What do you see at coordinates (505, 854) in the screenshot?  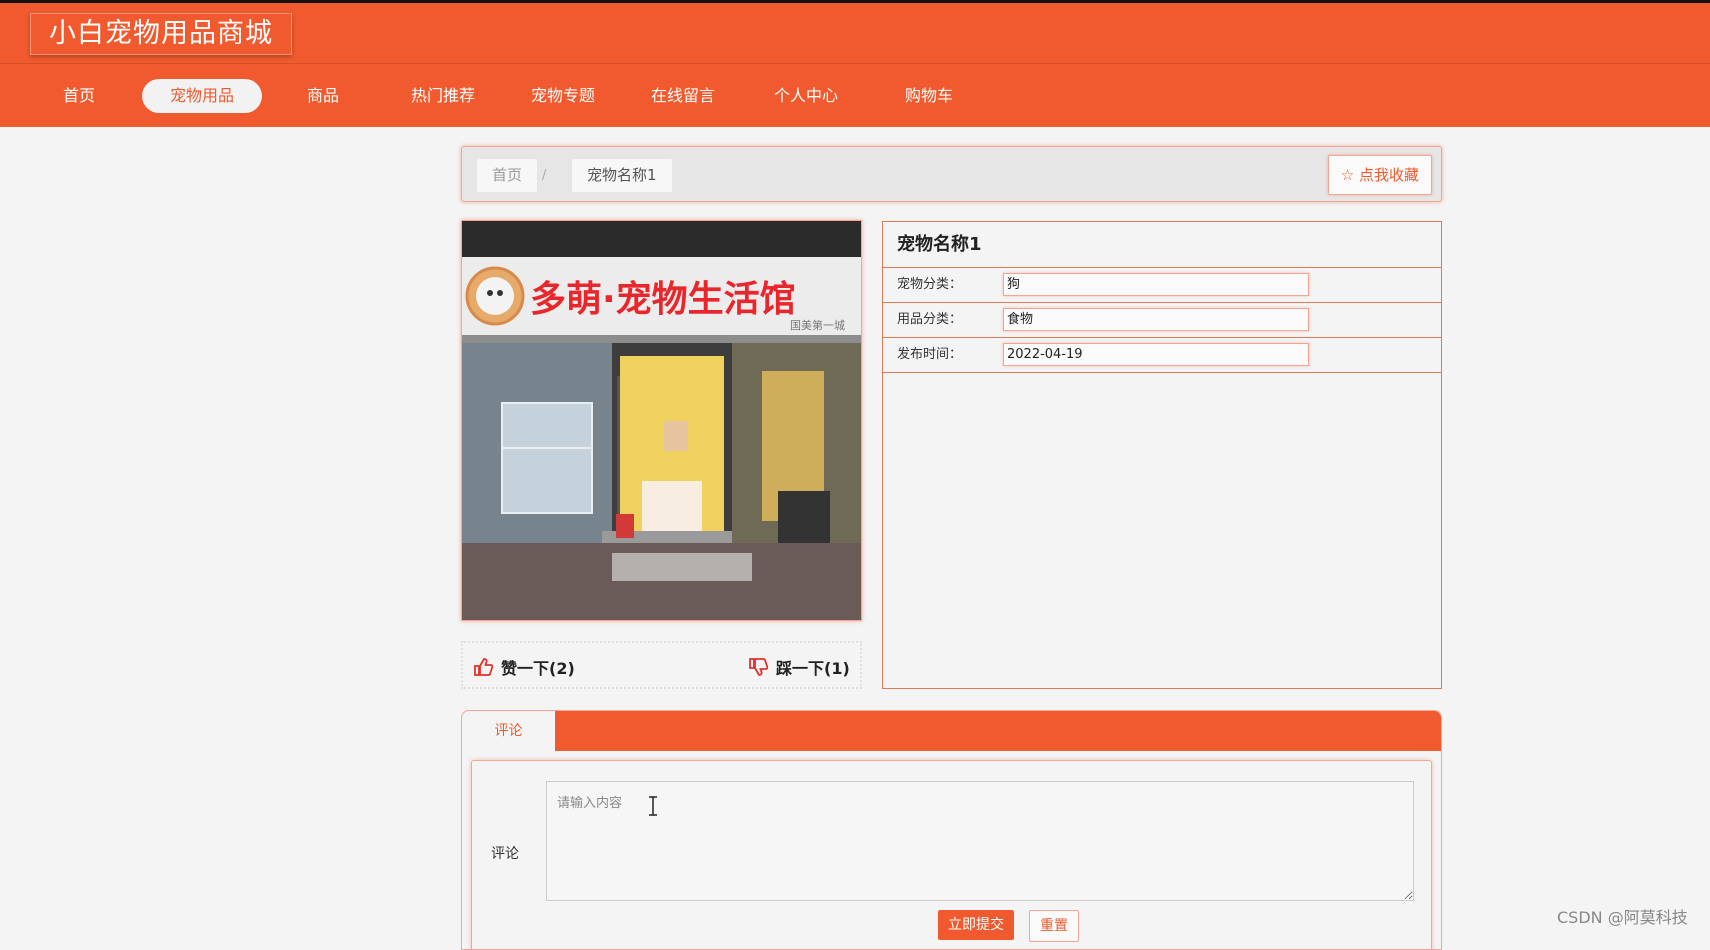 I see `comment-field-label: 评论` at bounding box center [505, 854].